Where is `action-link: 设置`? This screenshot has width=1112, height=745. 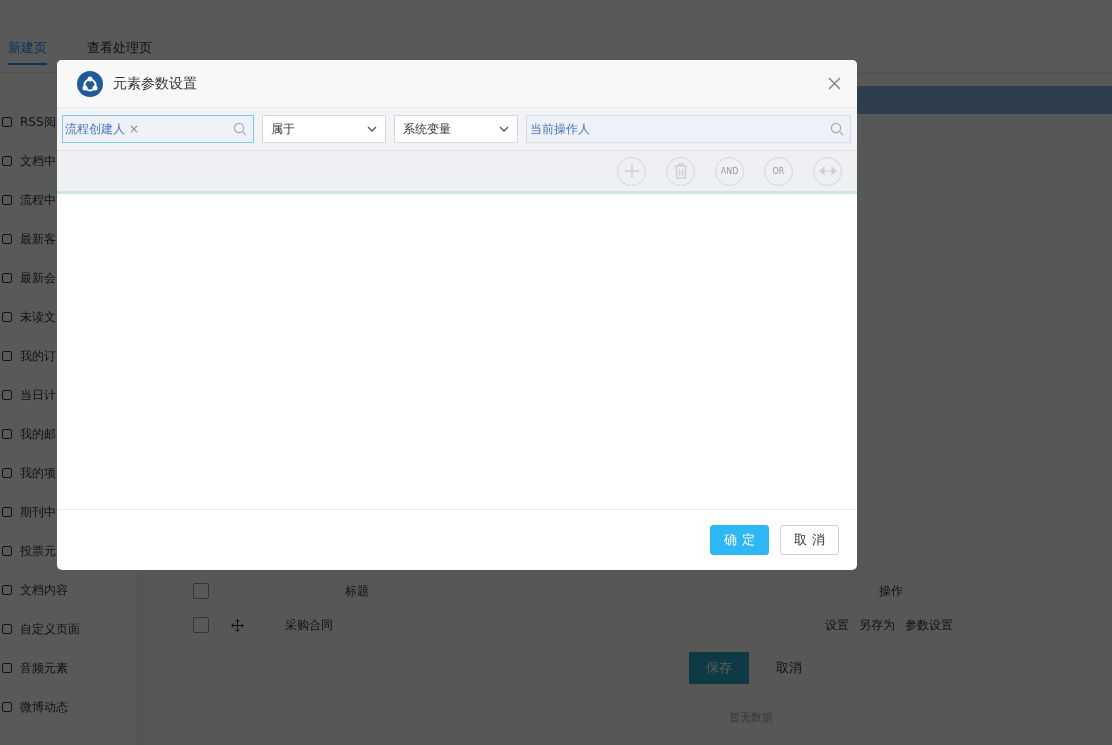
action-link: 设置 is located at coordinates (837, 625).